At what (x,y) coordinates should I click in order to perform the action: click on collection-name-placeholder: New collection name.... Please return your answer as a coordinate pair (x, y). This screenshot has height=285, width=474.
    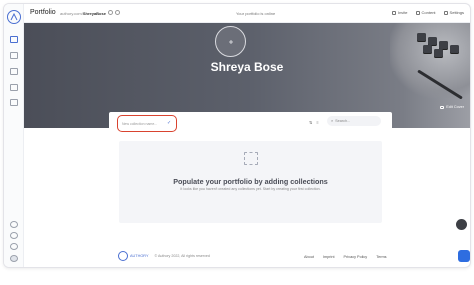
    Looking at the image, I should click on (140, 123).